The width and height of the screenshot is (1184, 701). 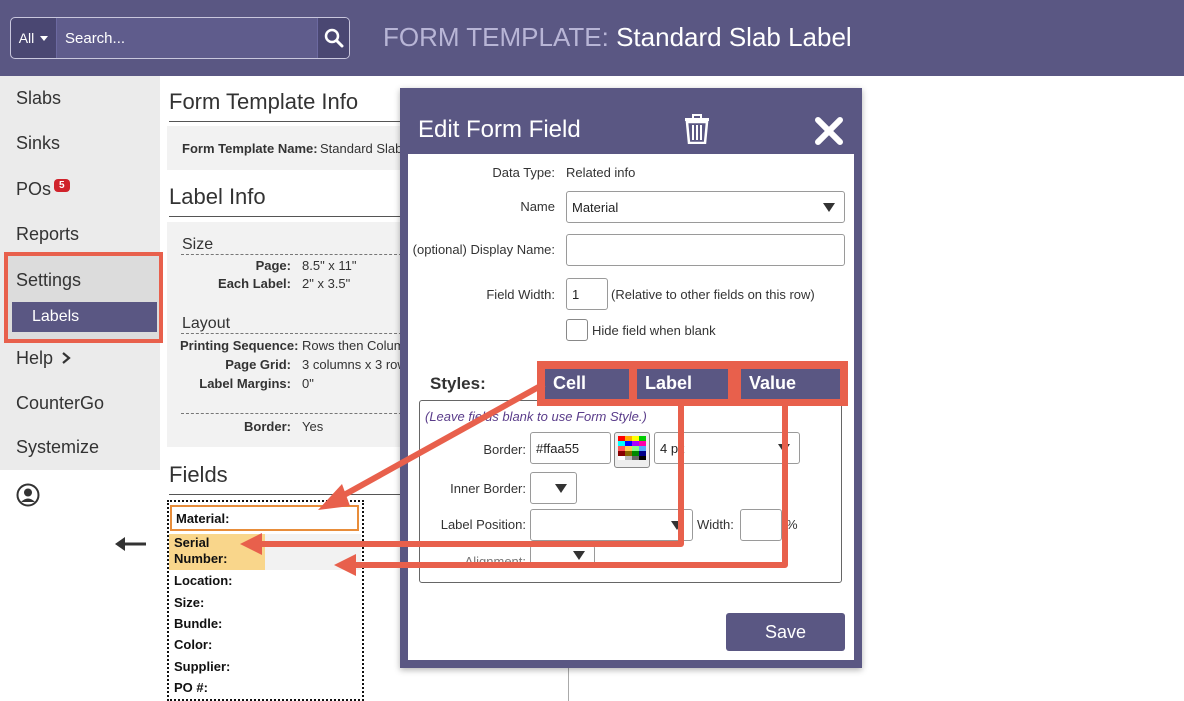 I want to click on search-icon, so click(x=333, y=38).